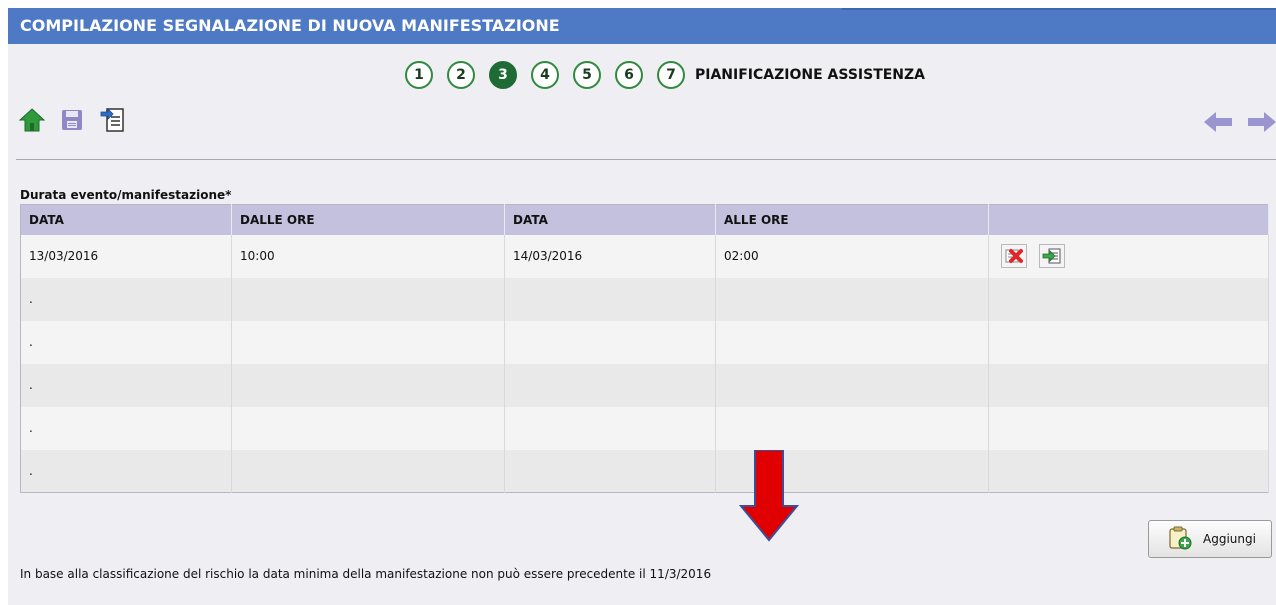  What do you see at coordinates (1229, 539) in the screenshot?
I see `add-button-label: Aggiungi` at bounding box center [1229, 539].